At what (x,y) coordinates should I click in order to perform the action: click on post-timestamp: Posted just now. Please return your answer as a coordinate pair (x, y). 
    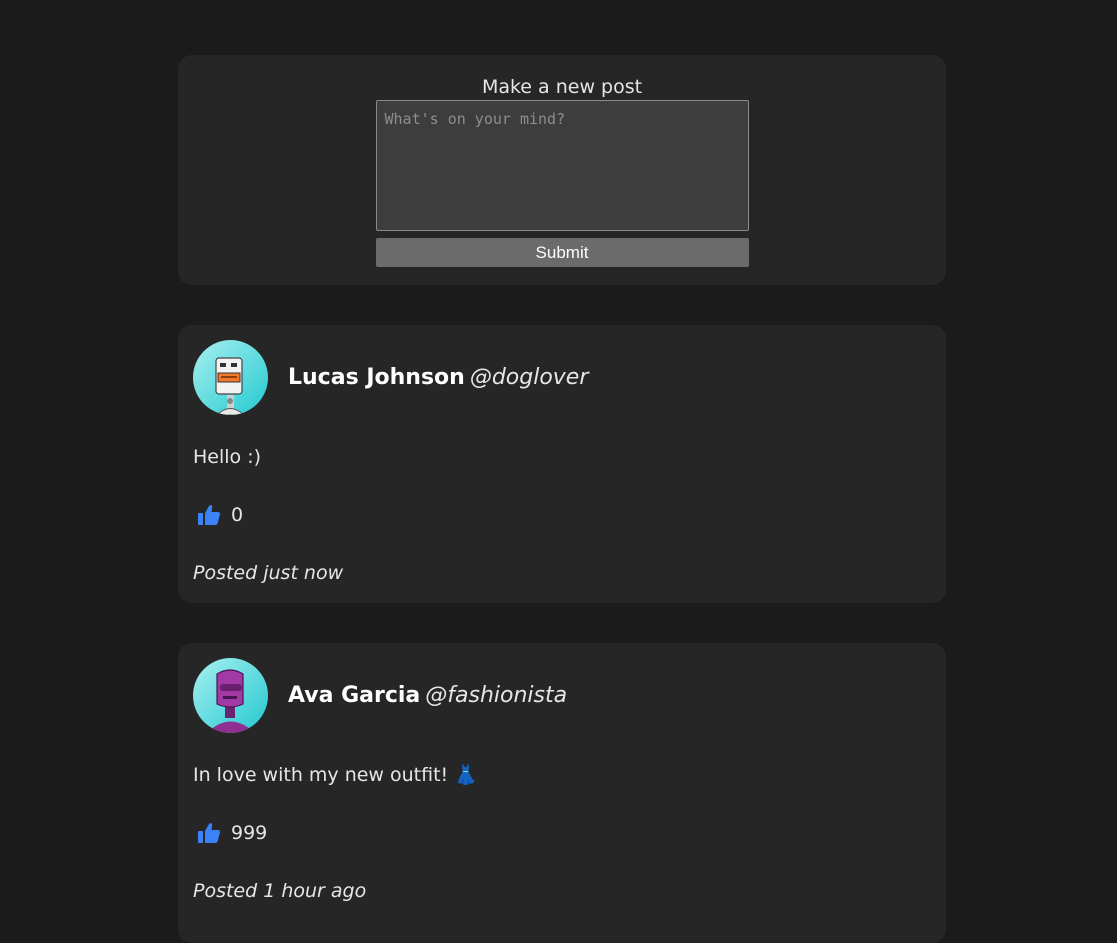
    Looking at the image, I should click on (268, 573).